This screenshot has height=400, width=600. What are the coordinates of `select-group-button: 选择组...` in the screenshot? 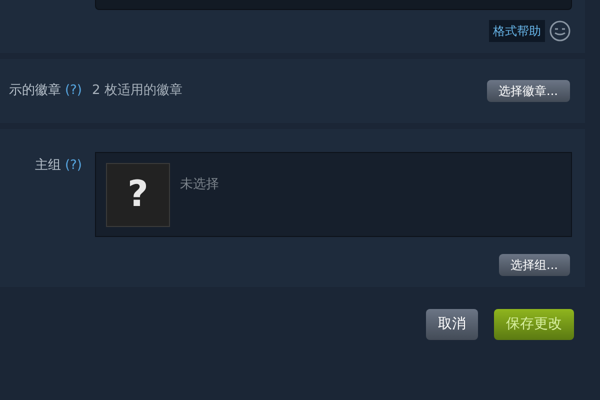 It's located at (534, 265).